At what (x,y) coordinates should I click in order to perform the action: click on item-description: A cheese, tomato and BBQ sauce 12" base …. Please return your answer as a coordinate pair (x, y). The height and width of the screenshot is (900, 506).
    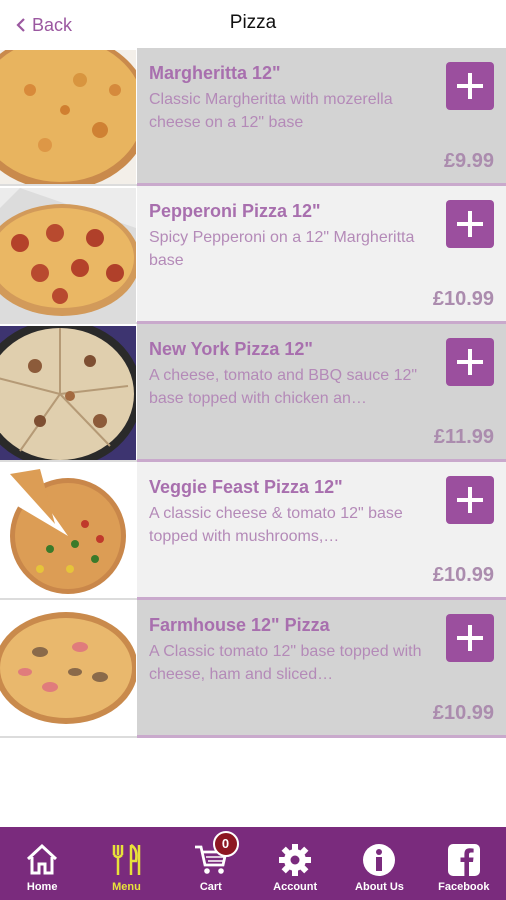
    Looking at the image, I should click on (283, 387).